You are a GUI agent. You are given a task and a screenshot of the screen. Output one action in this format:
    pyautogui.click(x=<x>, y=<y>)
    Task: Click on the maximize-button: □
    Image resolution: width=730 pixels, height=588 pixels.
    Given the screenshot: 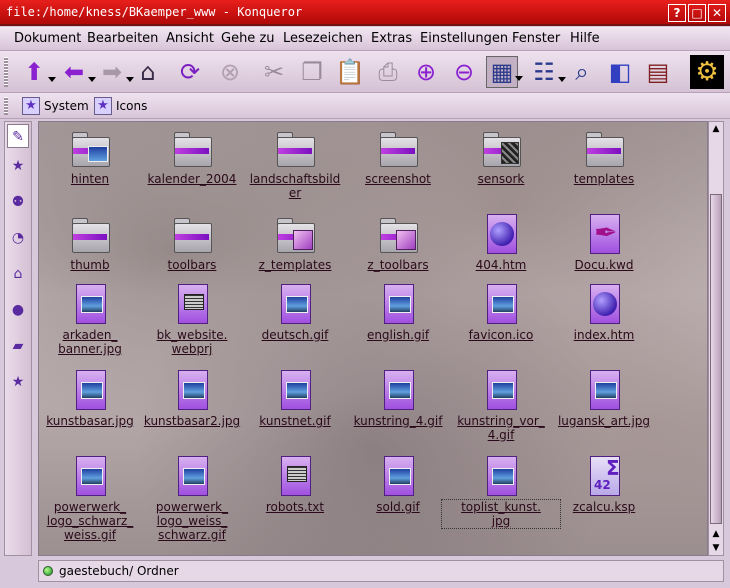 What is the action you would take?
    pyautogui.click(x=697, y=13)
    